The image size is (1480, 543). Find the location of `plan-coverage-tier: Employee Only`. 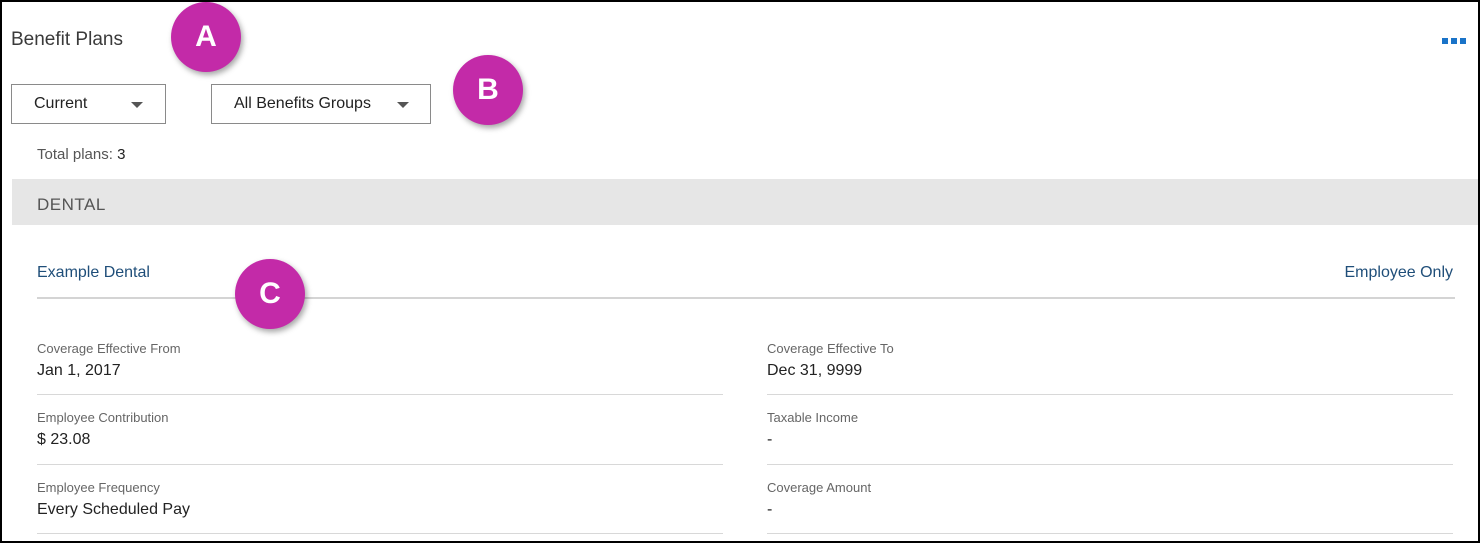

plan-coverage-tier: Employee Only is located at coordinates (1399, 273).